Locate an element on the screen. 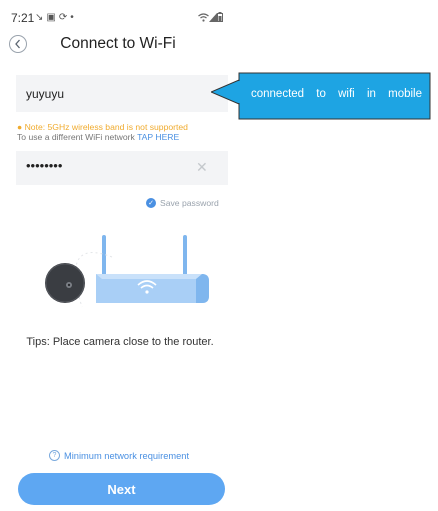 The image size is (438, 511). camera-router-illustration is located at coordinates (127, 271).